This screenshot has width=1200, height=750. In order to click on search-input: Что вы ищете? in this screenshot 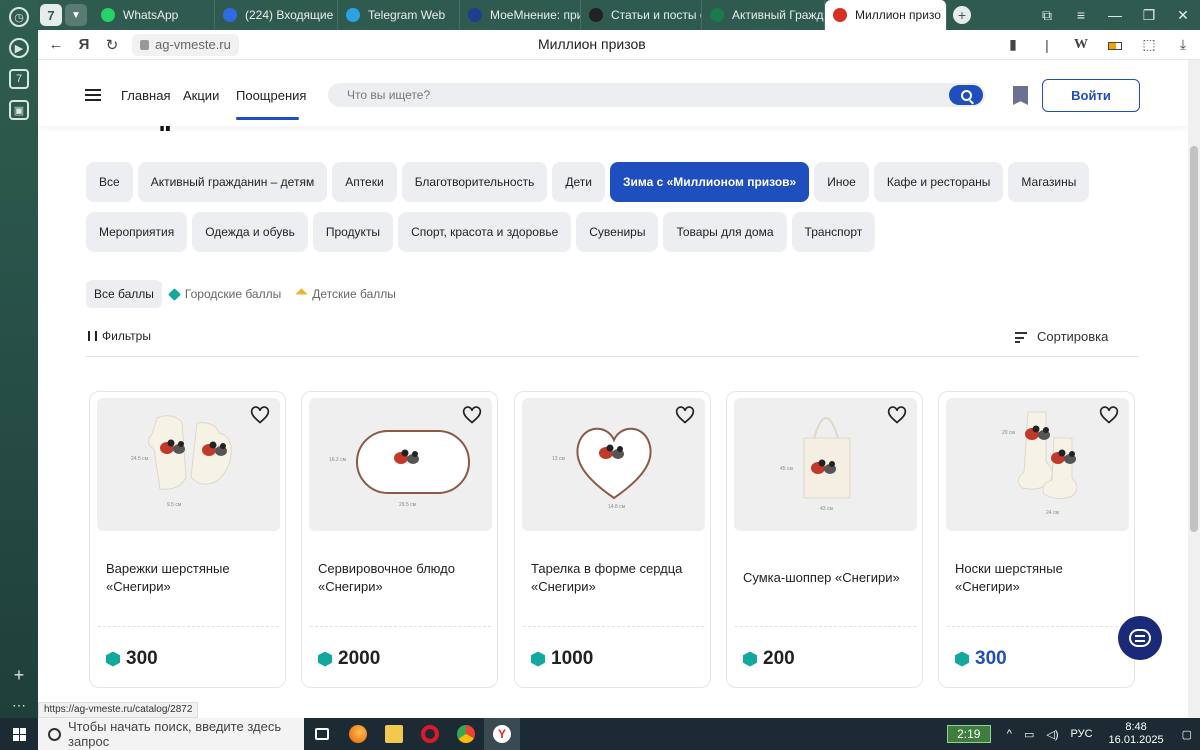, I will do `click(656, 95)`.